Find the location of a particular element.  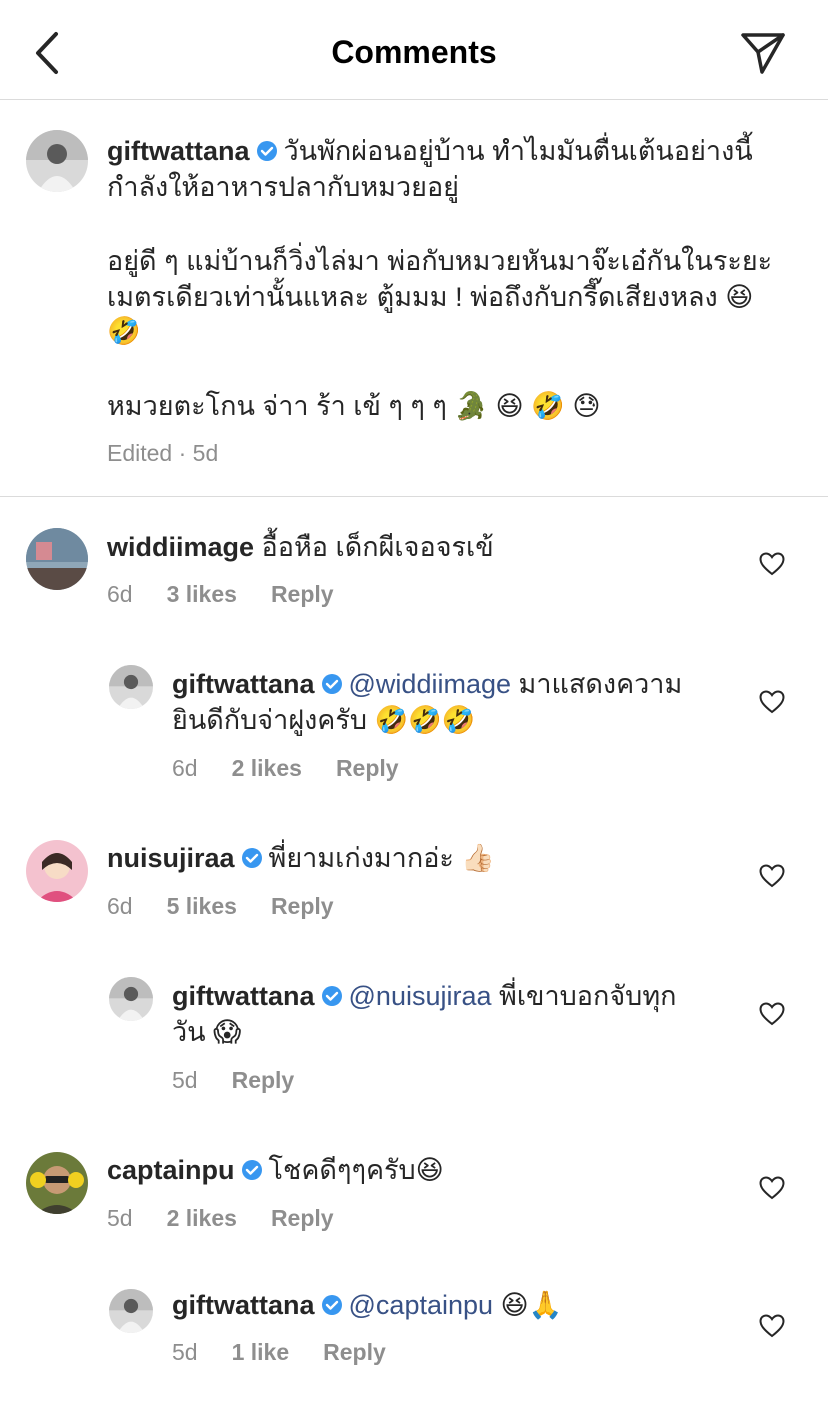

comment-meta: 5d 2 likes Reply is located at coordinates (237, 1218).